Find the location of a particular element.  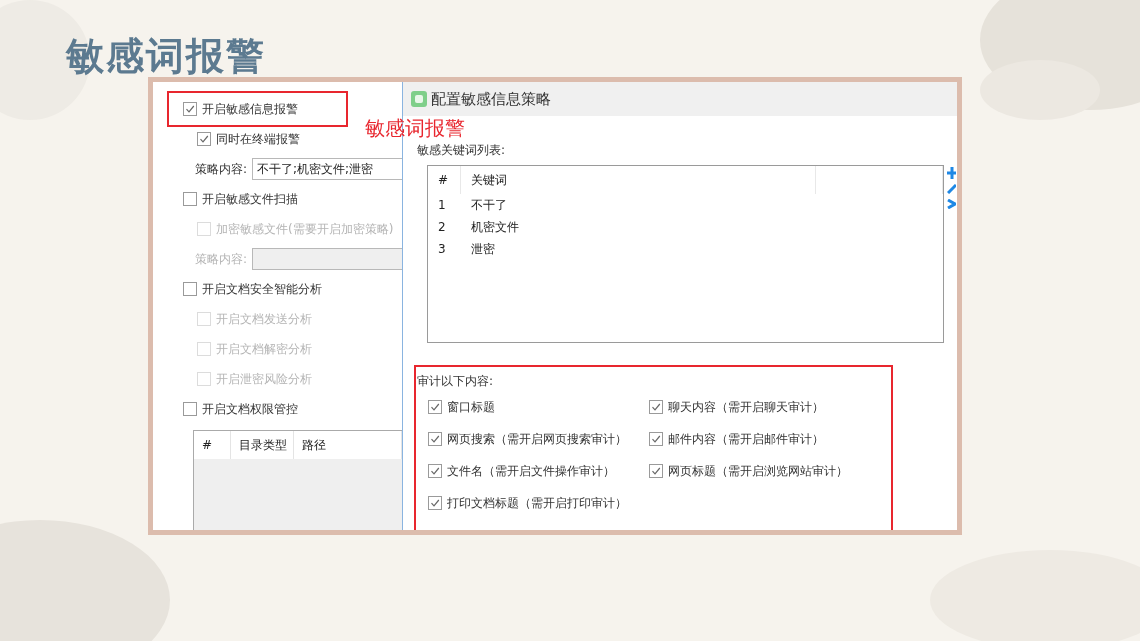

table-cell-text: 1 is located at coordinates (442, 205).